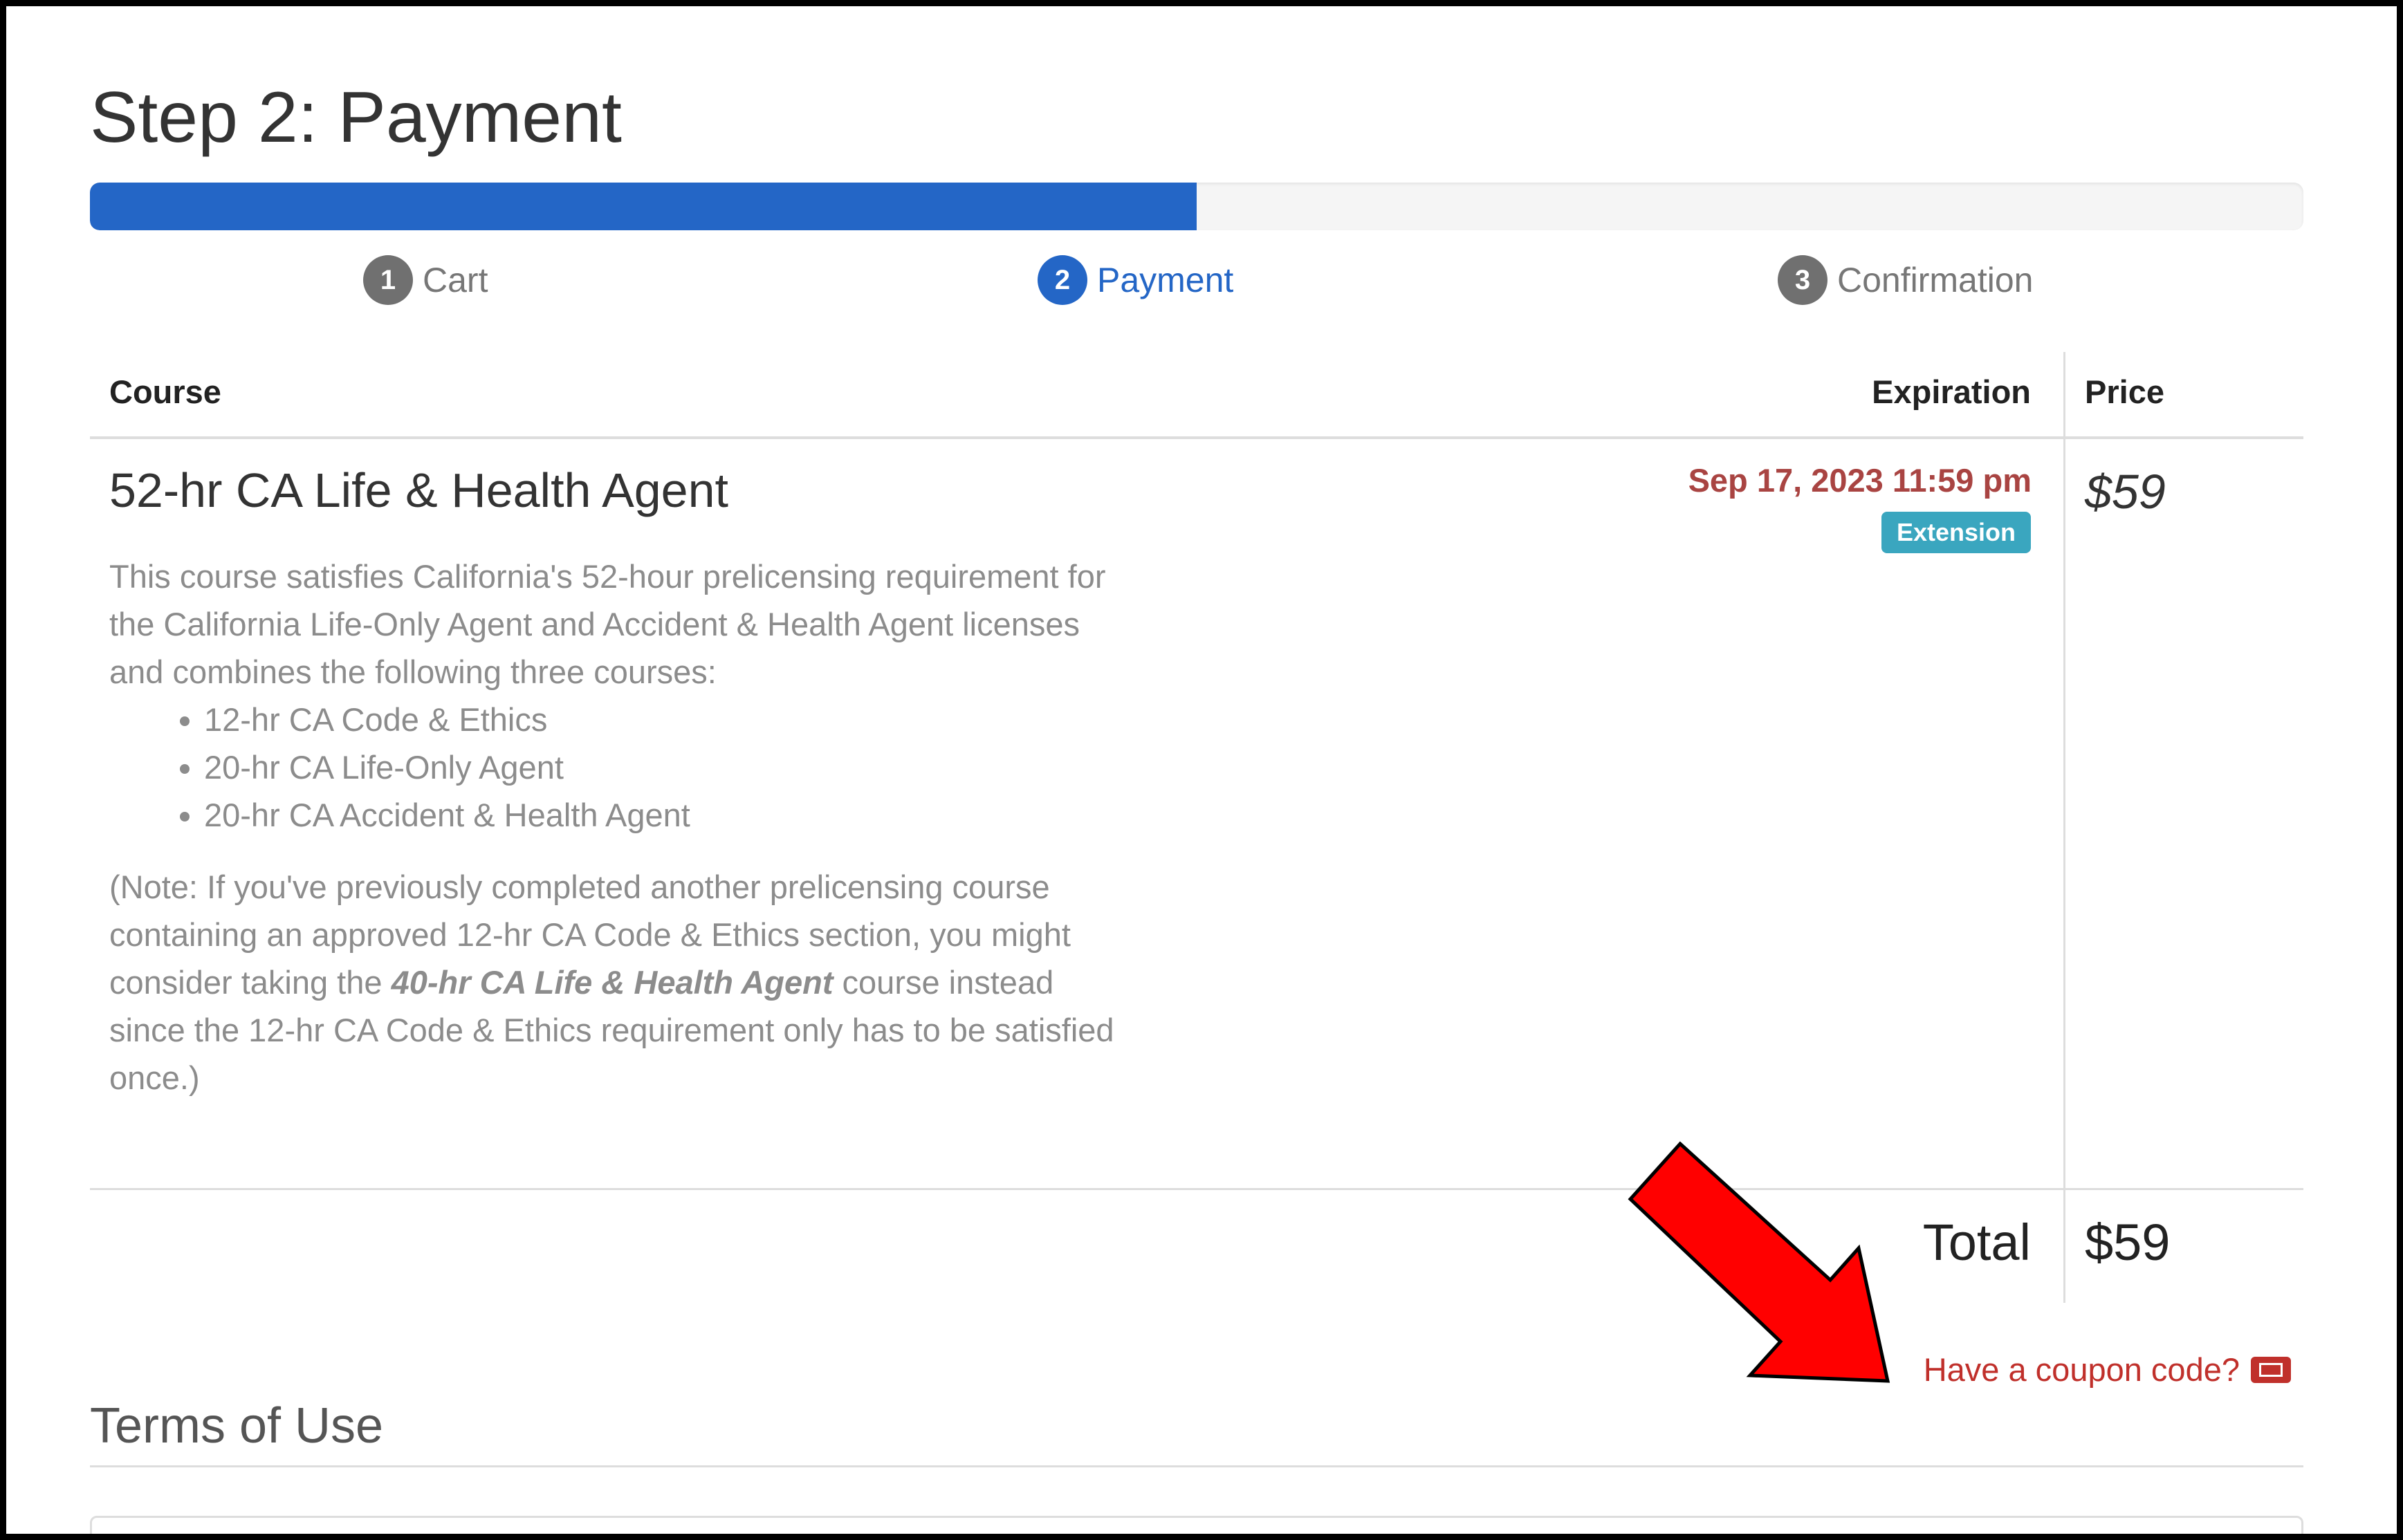 Image resolution: width=2403 pixels, height=1540 pixels. What do you see at coordinates (668, 815) in the screenshot?
I see `list-item: 20-hr CA Accident & Health Agent` at bounding box center [668, 815].